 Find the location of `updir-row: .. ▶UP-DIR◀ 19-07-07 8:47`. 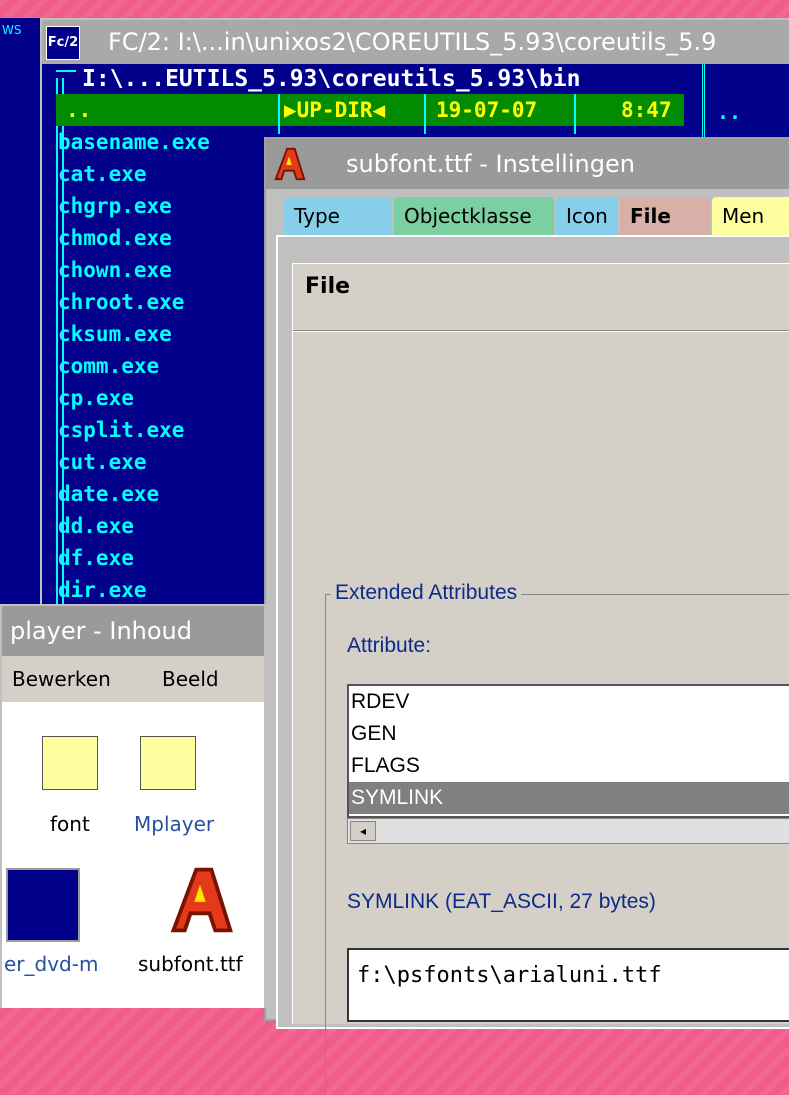

updir-row: .. ▶UP-DIR◀ 19-07-07 8:47 is located at coordinates (370, 110).